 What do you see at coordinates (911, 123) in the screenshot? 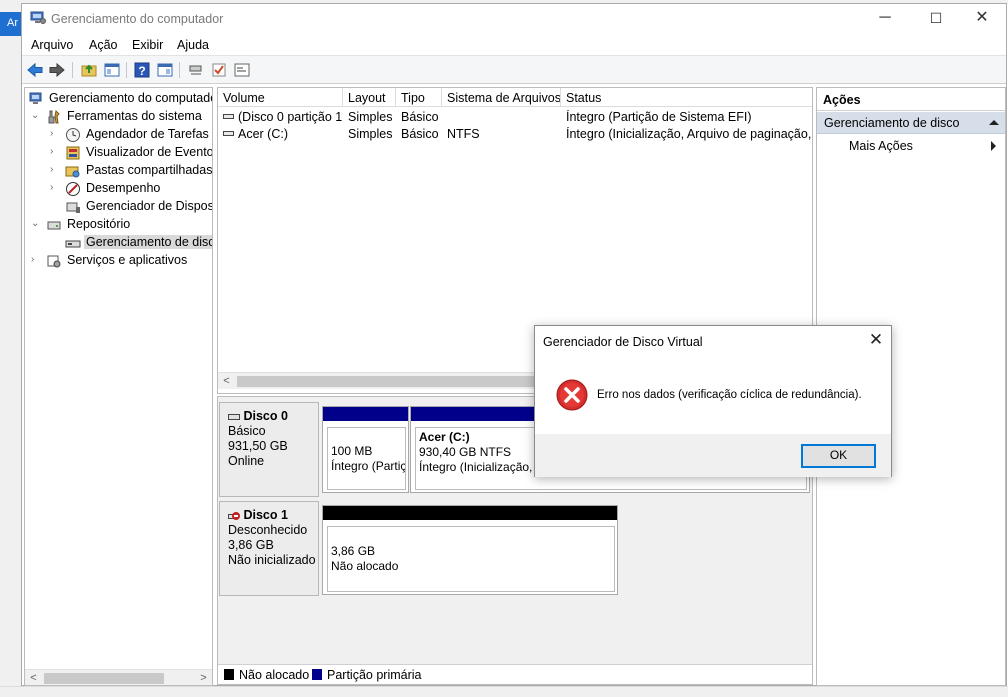
I see `actions-section-disk-management: Gerenciamento de disco` at bounding box center [911, 123].